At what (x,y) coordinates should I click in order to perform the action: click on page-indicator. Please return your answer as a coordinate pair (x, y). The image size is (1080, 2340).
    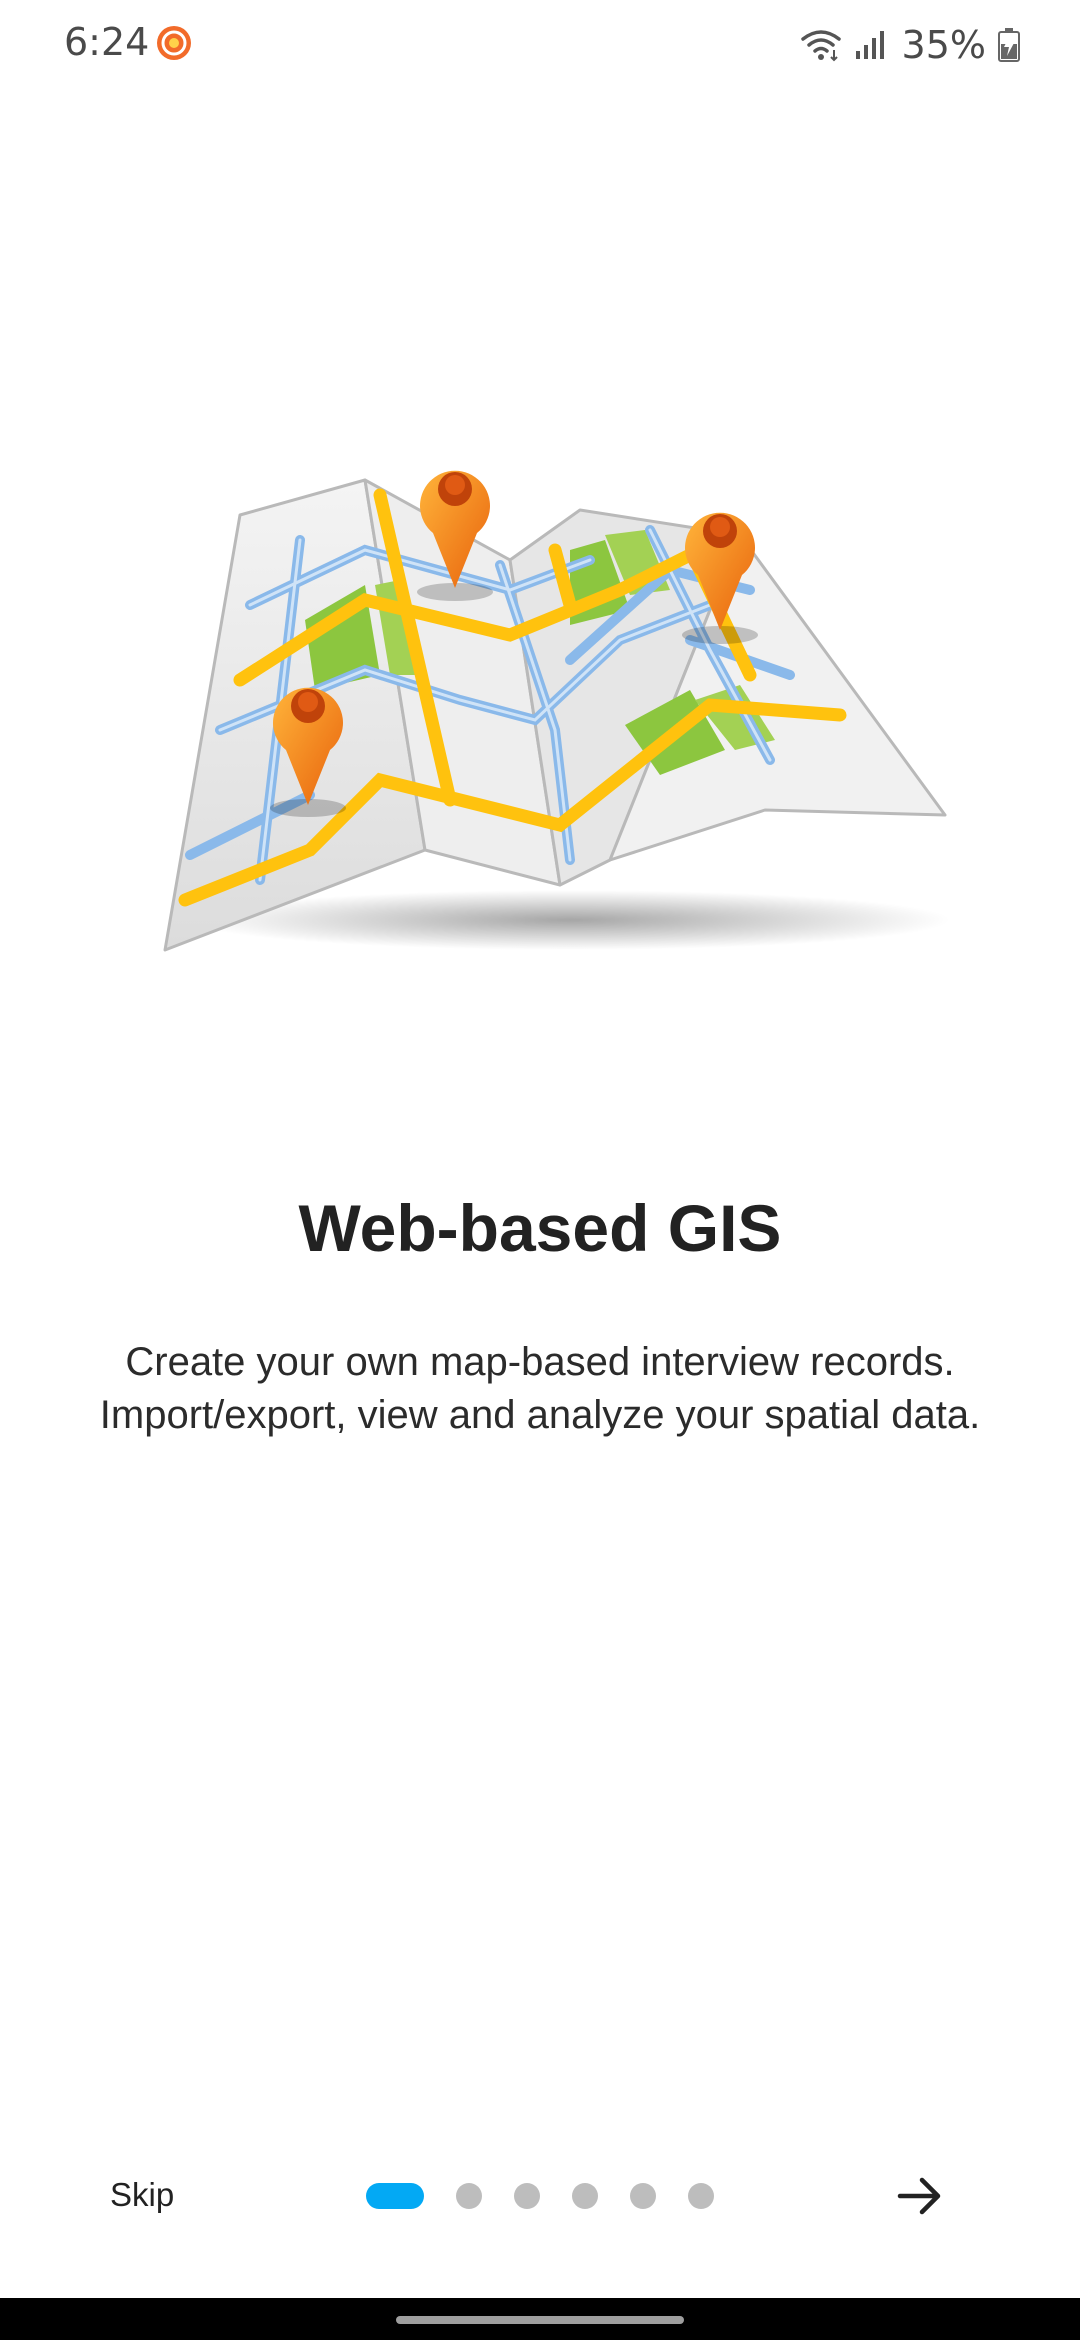
    Looking at the image, I should click on (556, 2196).